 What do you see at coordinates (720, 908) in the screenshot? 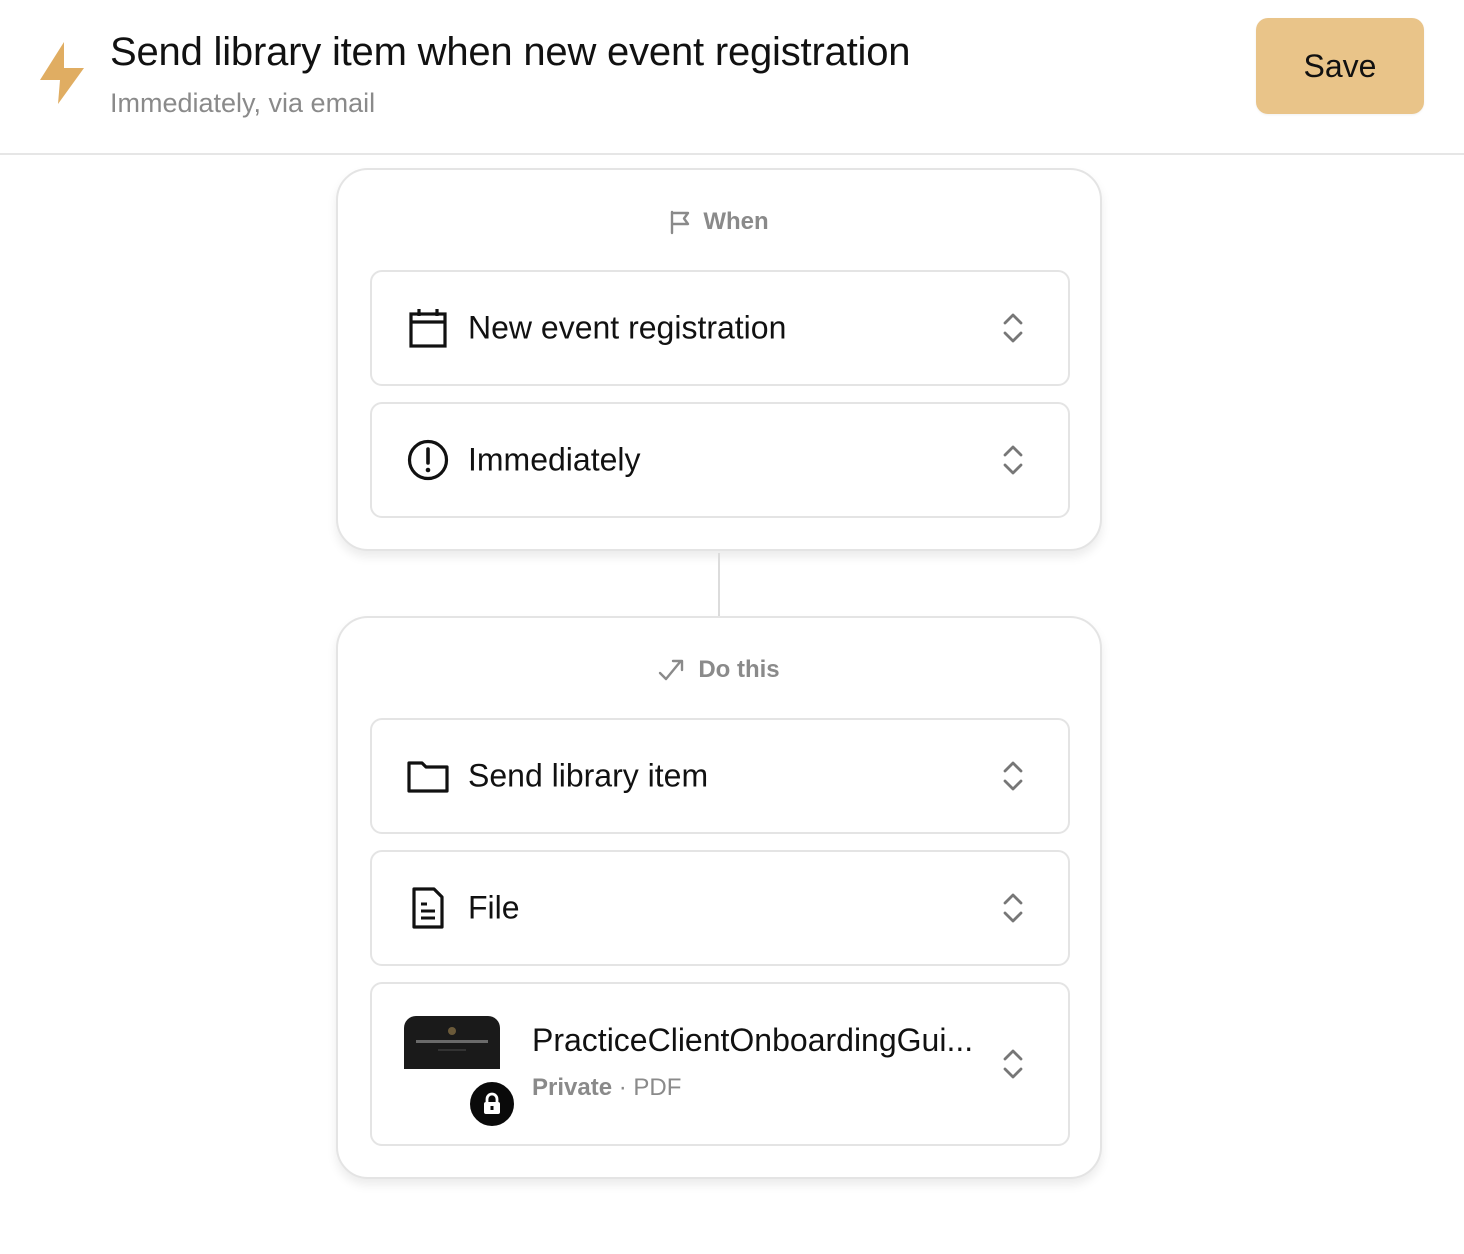
I see `item-type-select: File` at bounding box center [720, 908].